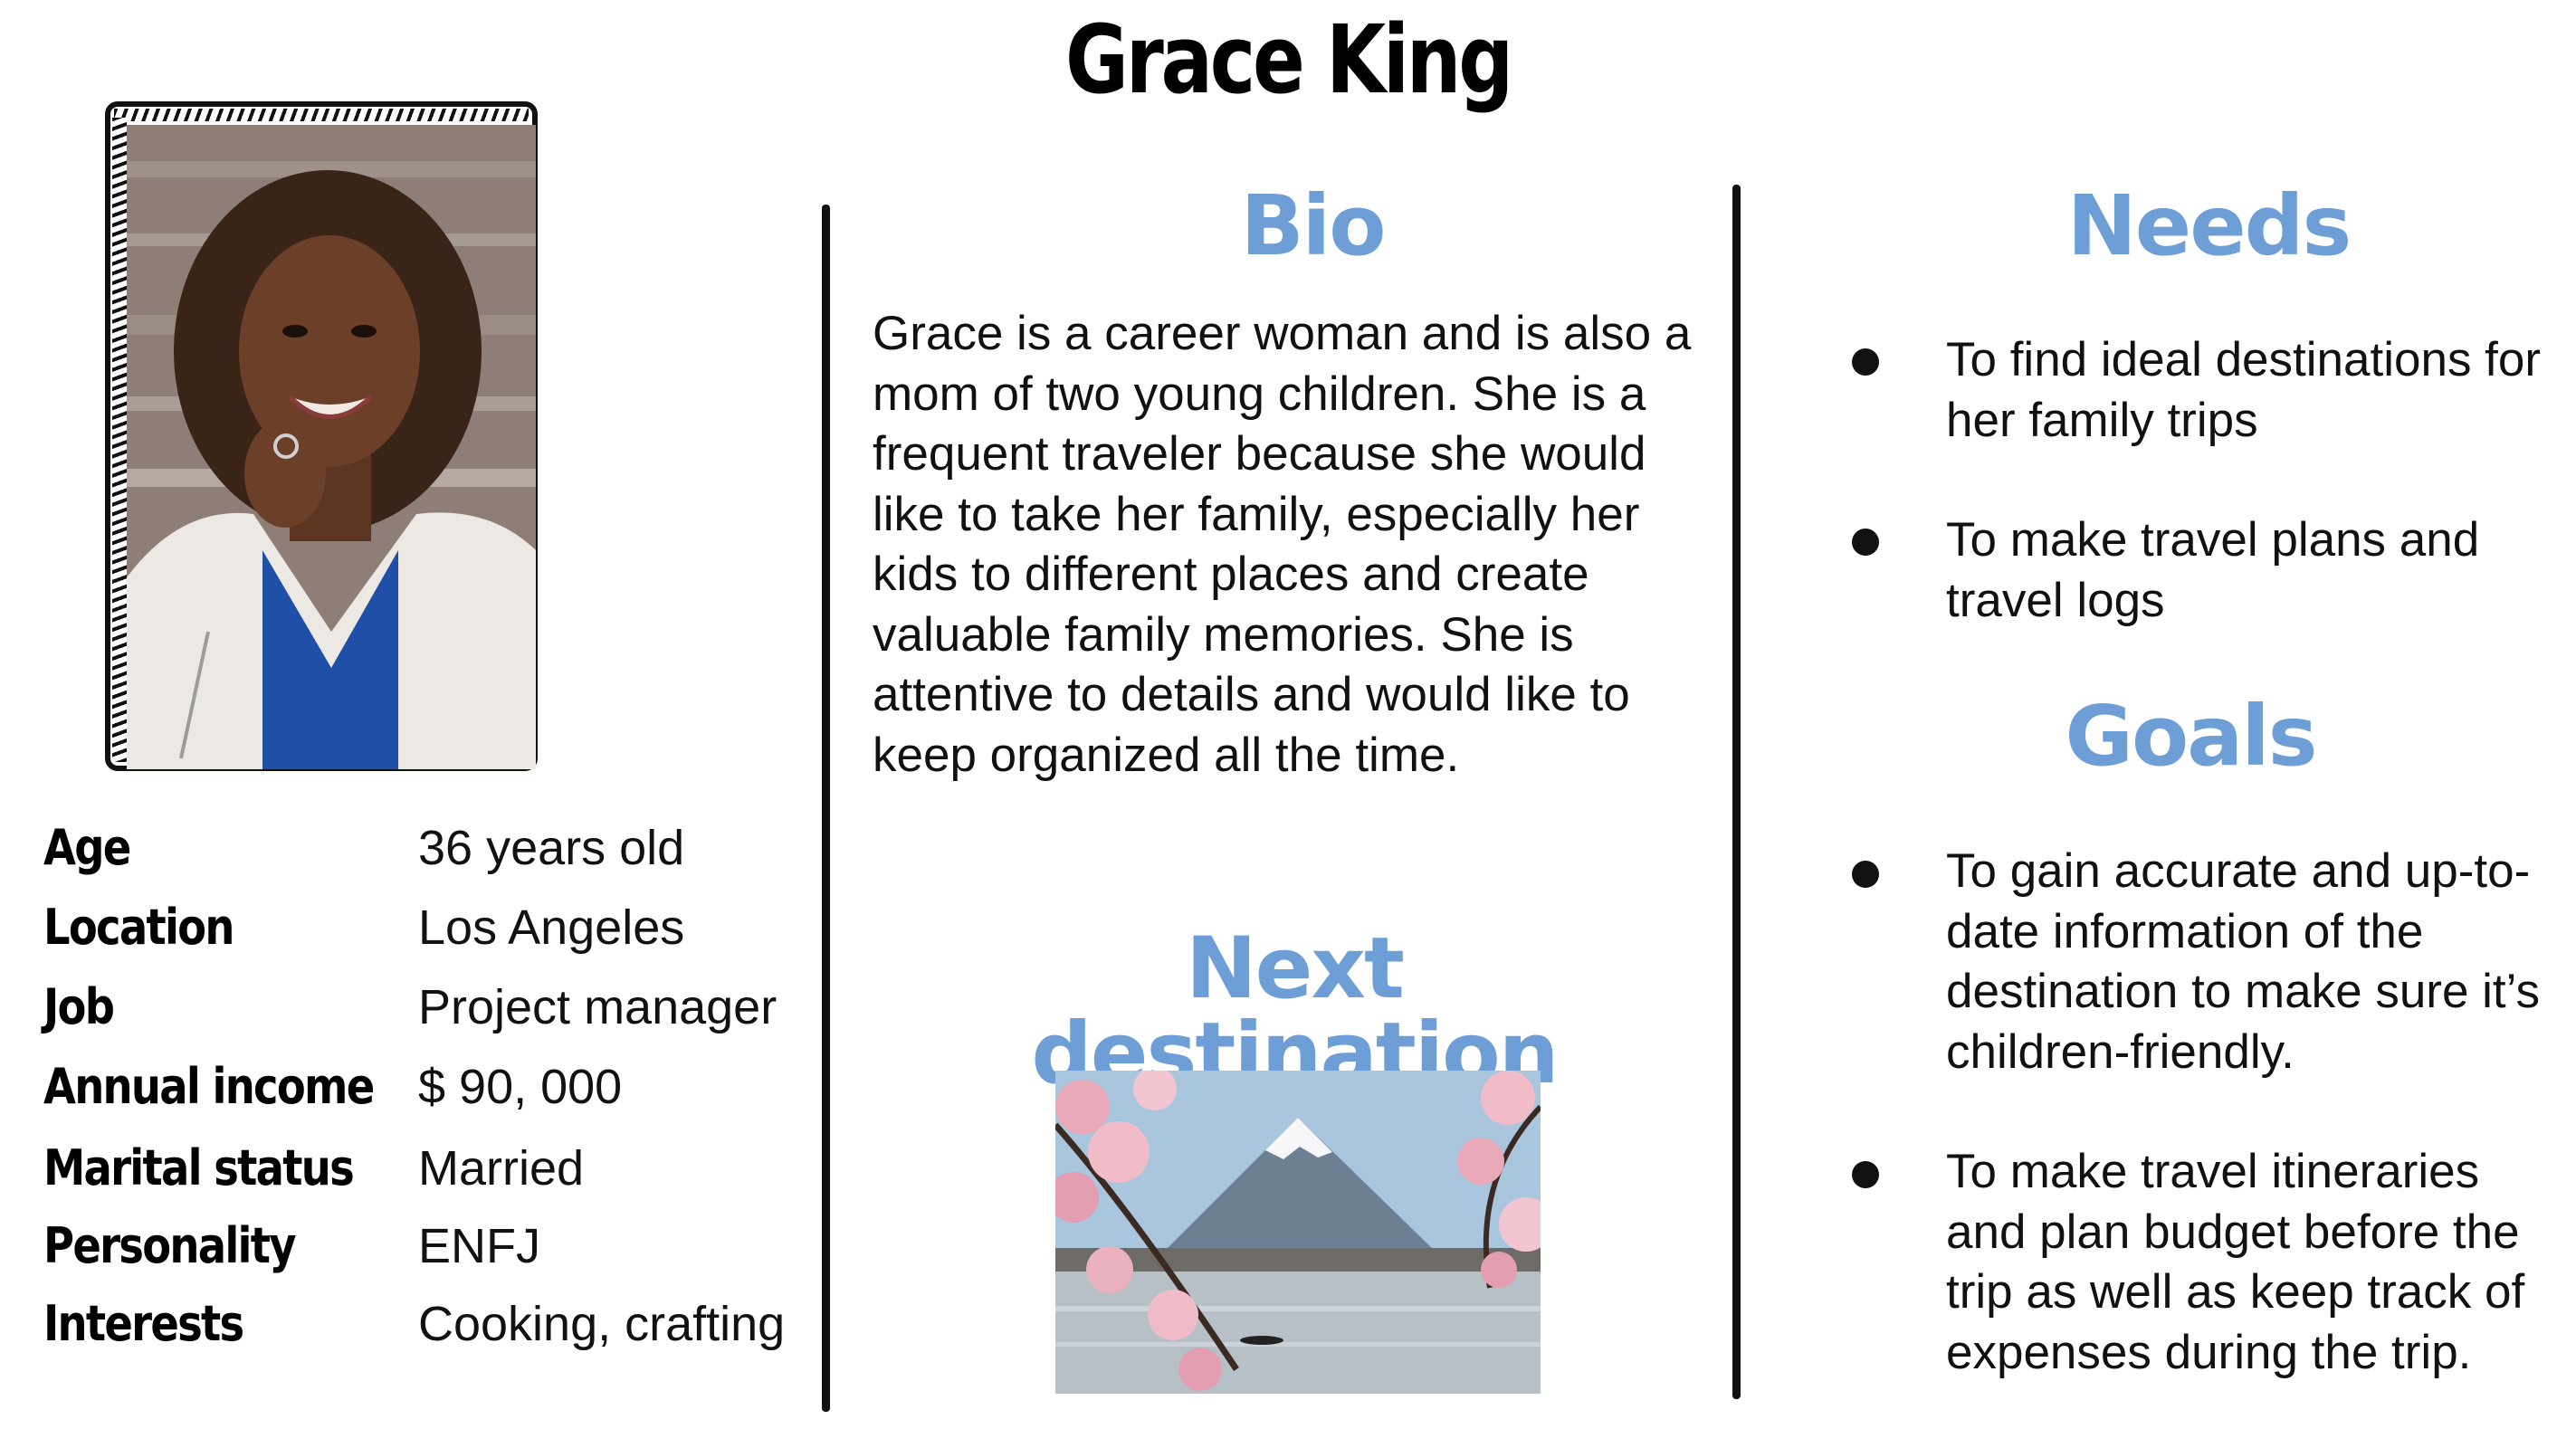  Describe the element at coordinates (209, 1086) in the screenshot. I see `attr-label-annual-income: Annual income` at that location.